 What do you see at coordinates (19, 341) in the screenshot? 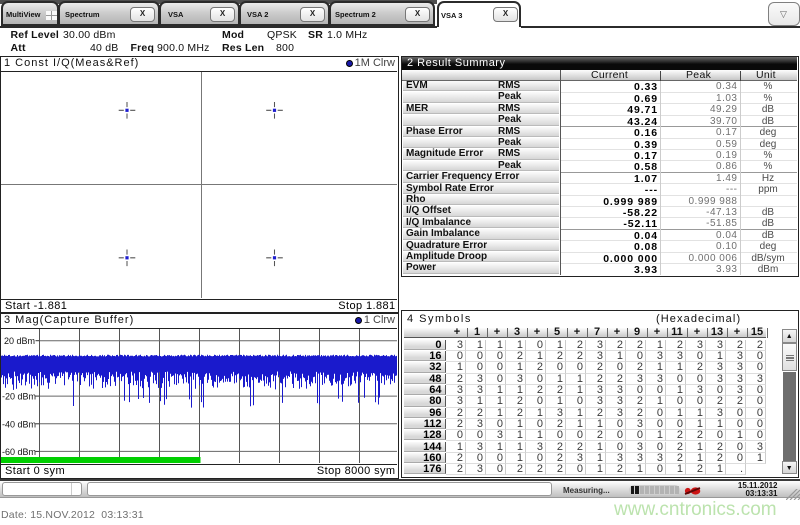
I see `svg-text: 20 dBm` at bounding box center [19, 341].